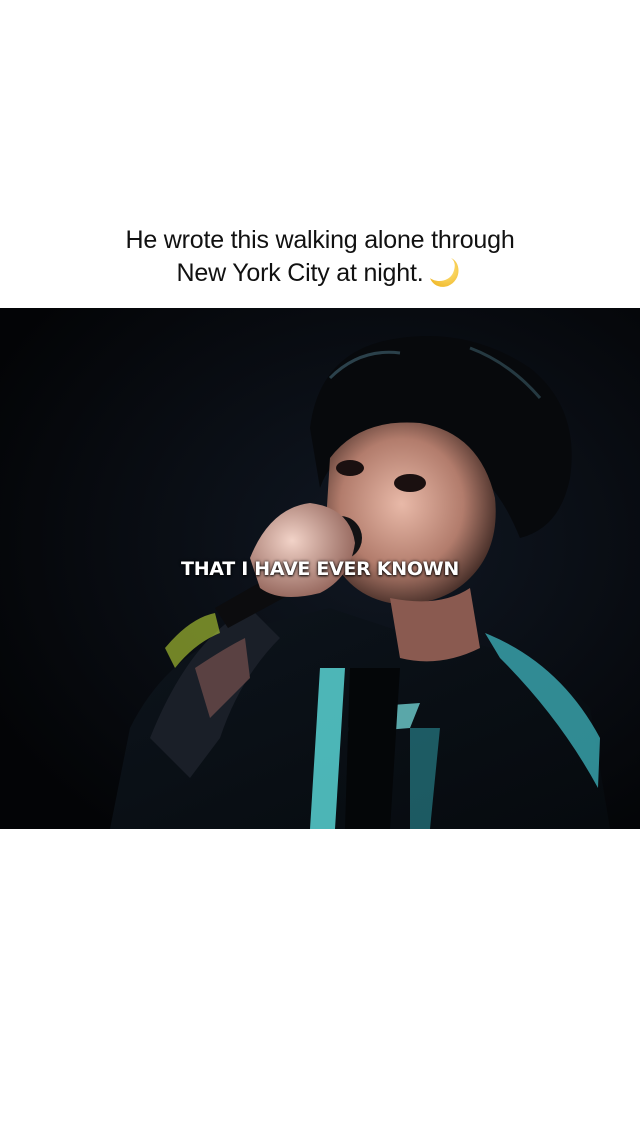 The image size is (640, 1138). Describe the element at coordinates (320, 240) in the screenshot. I see `caption-line-1: He wrote this walking alone through` at that location.